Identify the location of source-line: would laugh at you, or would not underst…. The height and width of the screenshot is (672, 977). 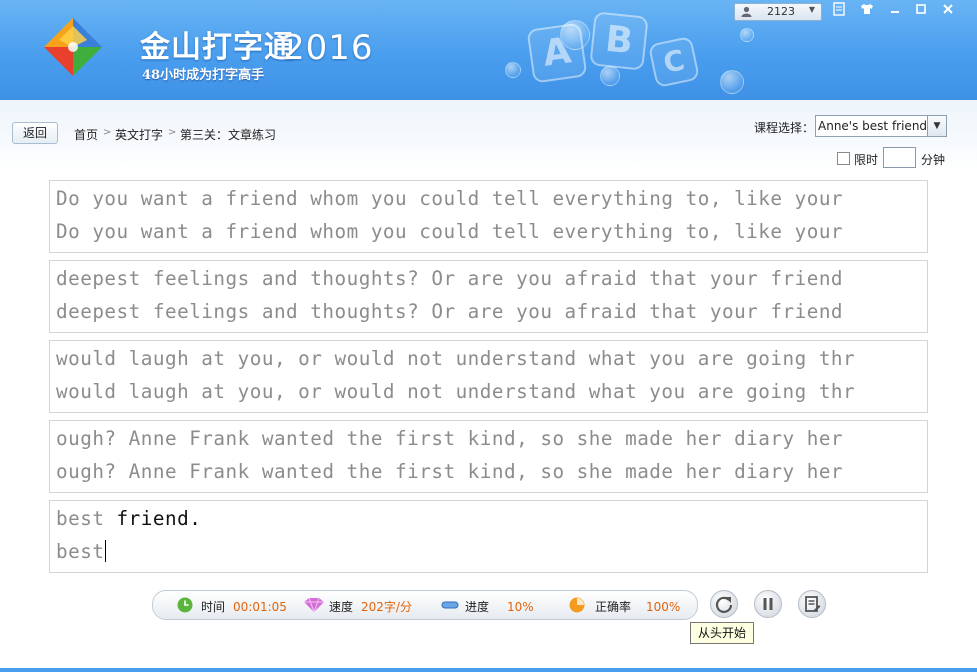
(456, 358).